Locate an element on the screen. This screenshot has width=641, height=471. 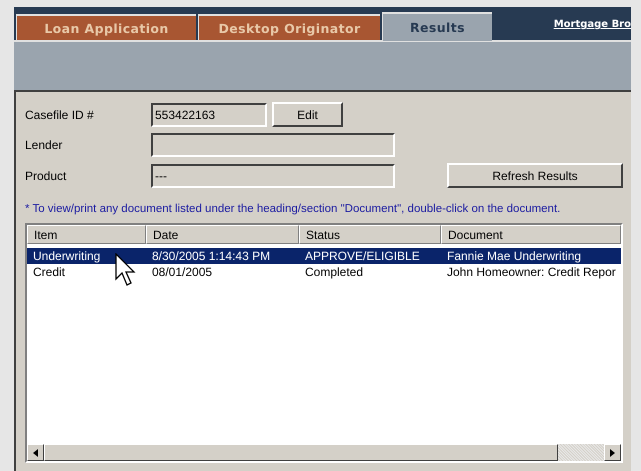
tab: Results is located at coordinates (437, 26).